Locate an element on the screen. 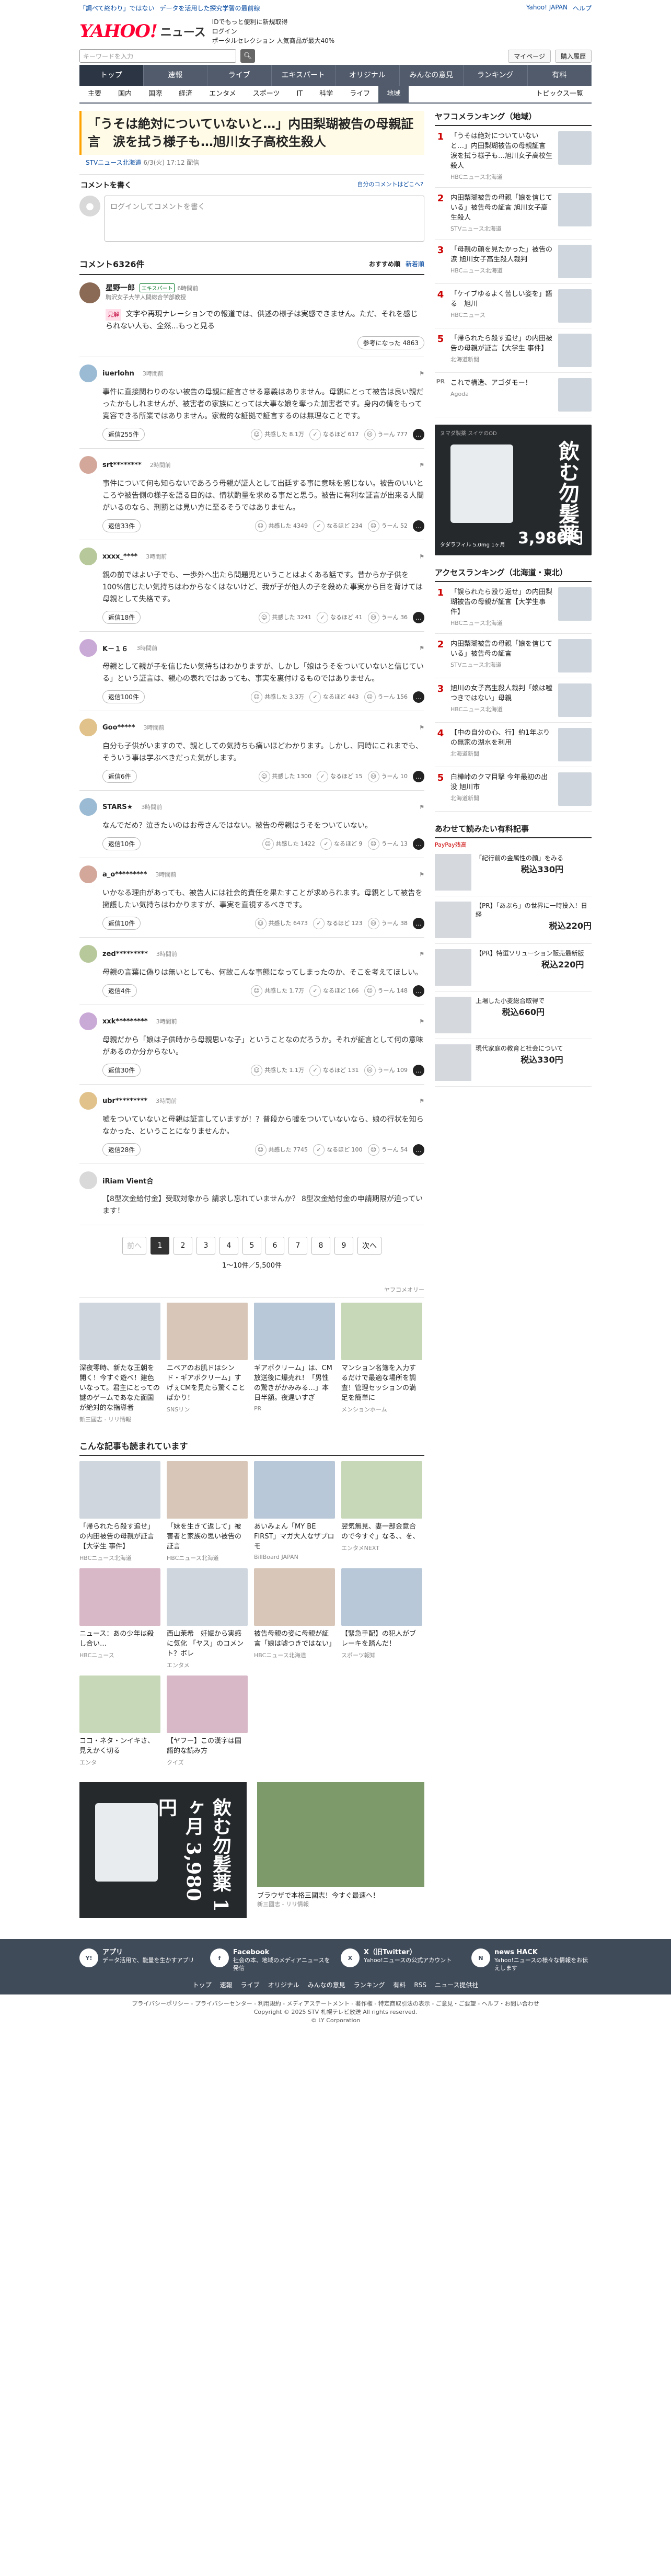  cat-sports: スポーツ is located at coordinates (266, 94).